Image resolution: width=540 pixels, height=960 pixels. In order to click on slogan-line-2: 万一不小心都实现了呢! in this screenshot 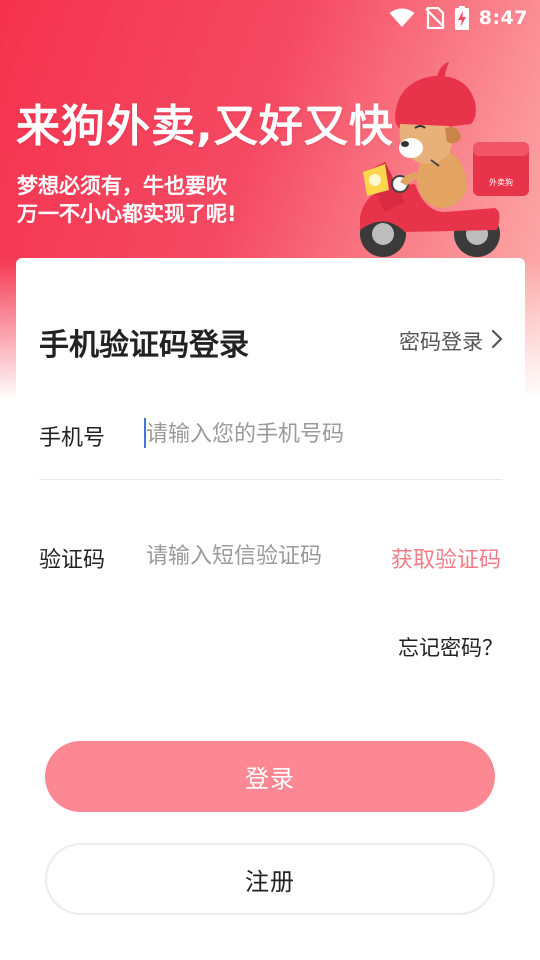, I will do `click(127, 214)`.